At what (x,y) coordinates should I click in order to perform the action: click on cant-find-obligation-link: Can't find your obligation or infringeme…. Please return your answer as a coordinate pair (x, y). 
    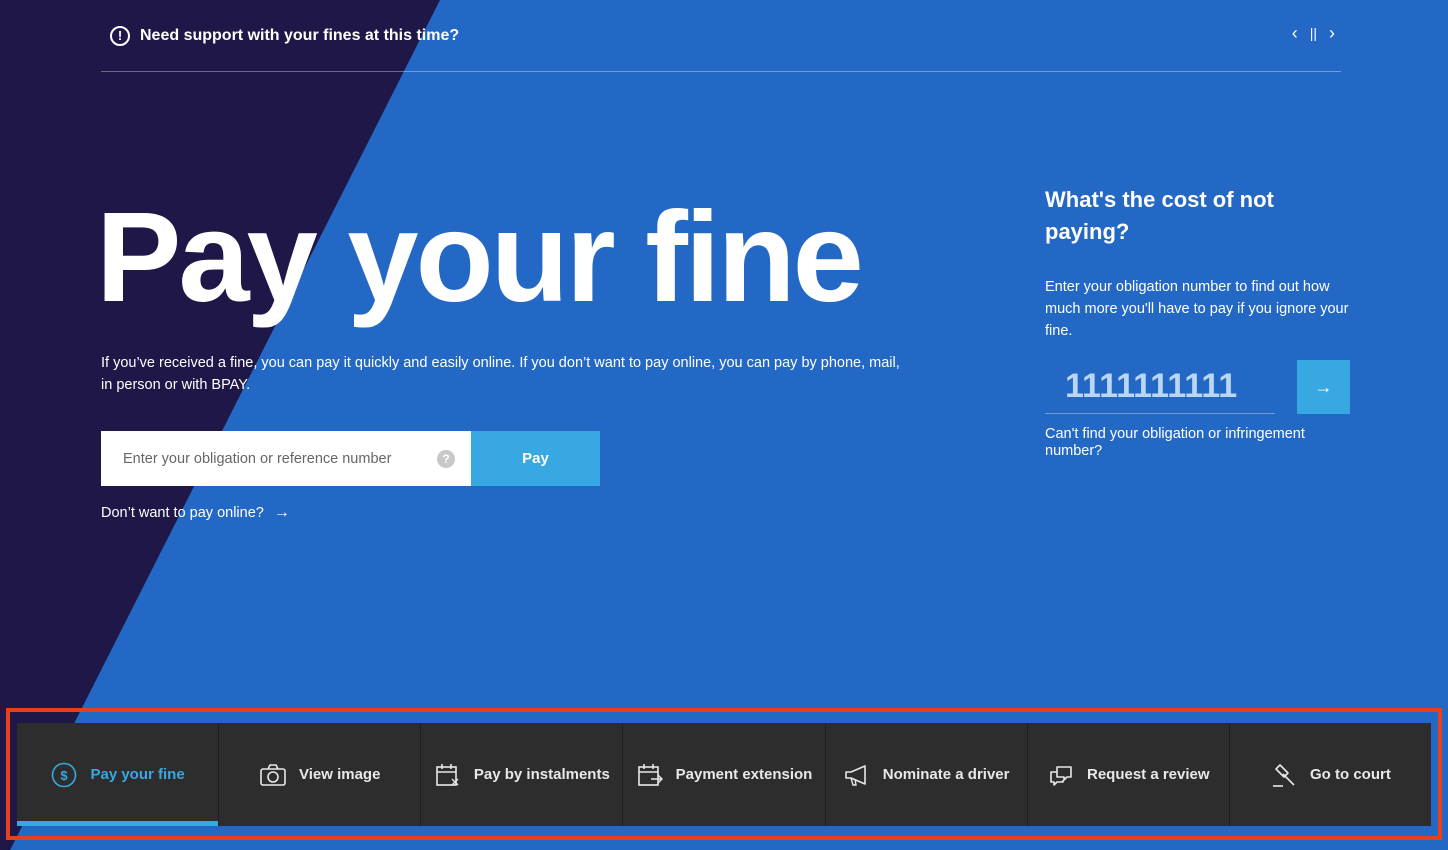
    Looking at the image, I should click on (1195, 443).